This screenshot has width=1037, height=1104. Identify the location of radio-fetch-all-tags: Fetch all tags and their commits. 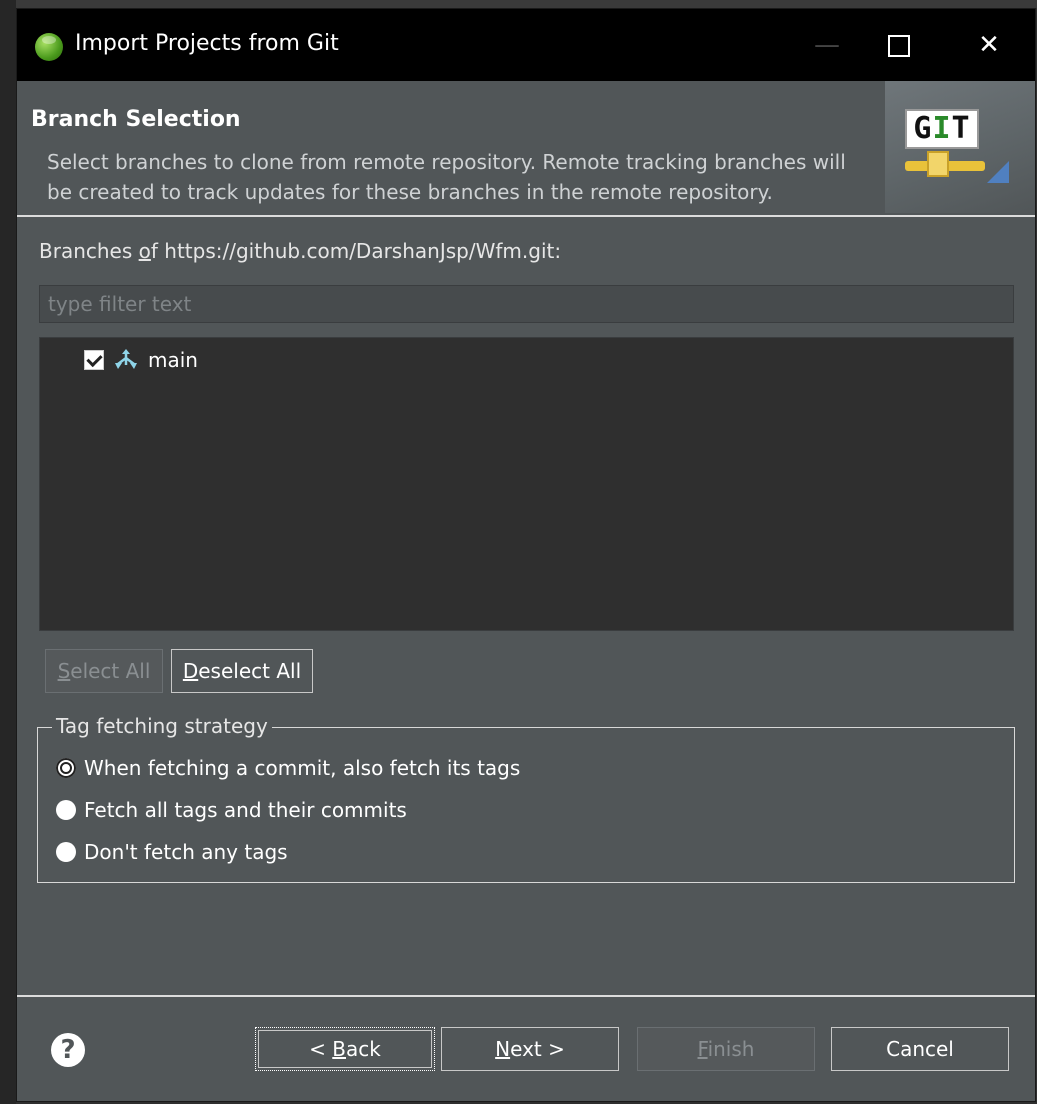
(231, 810).